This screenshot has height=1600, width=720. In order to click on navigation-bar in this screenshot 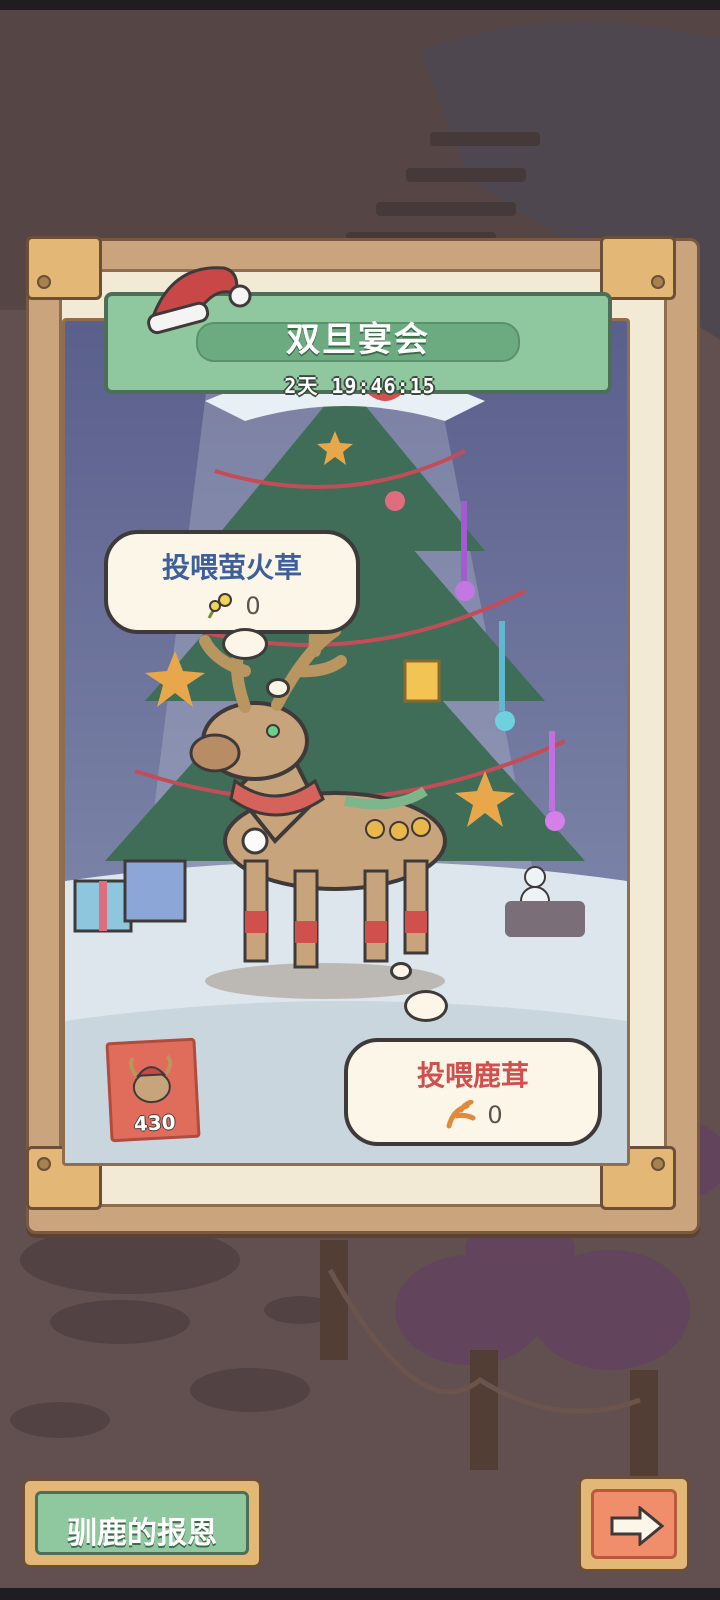, I will do `click(360, 1594)`.